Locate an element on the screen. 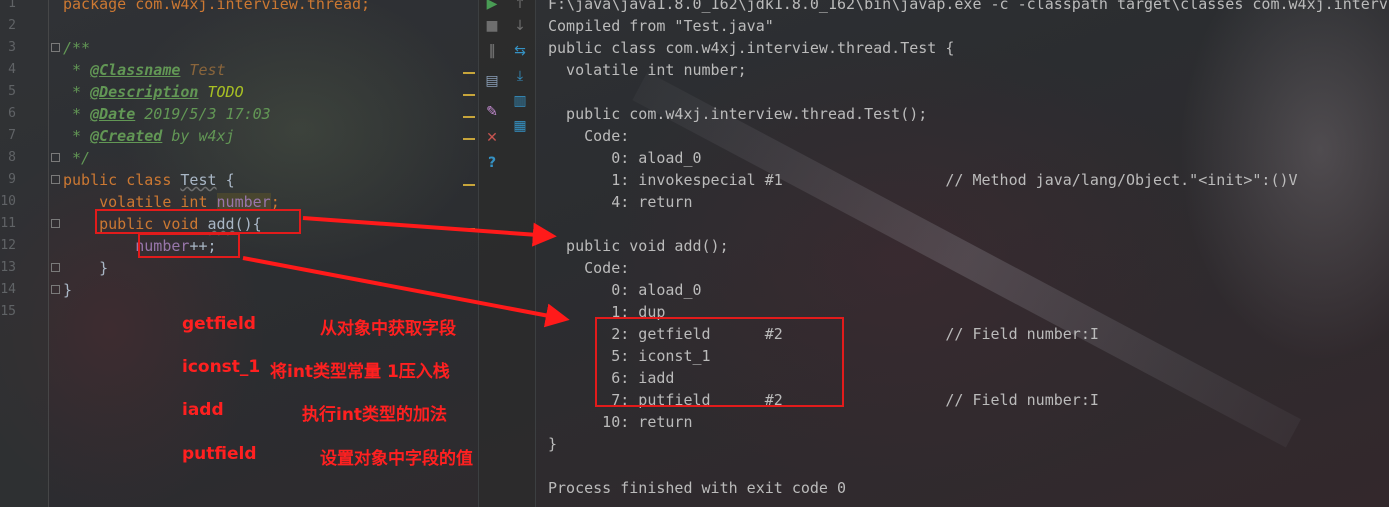 The width and height of the screenshot is (1389, 507). annotation-op: iadd is located at coordinates (203, 410).